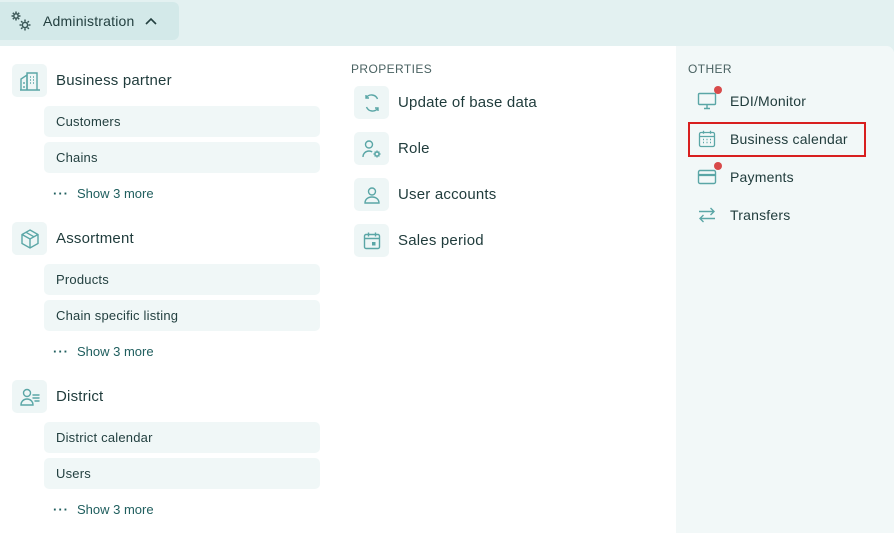  Describe the element at coordinates (710, 69) in the screenshot. I see `other-heading: OTHER` at that location.